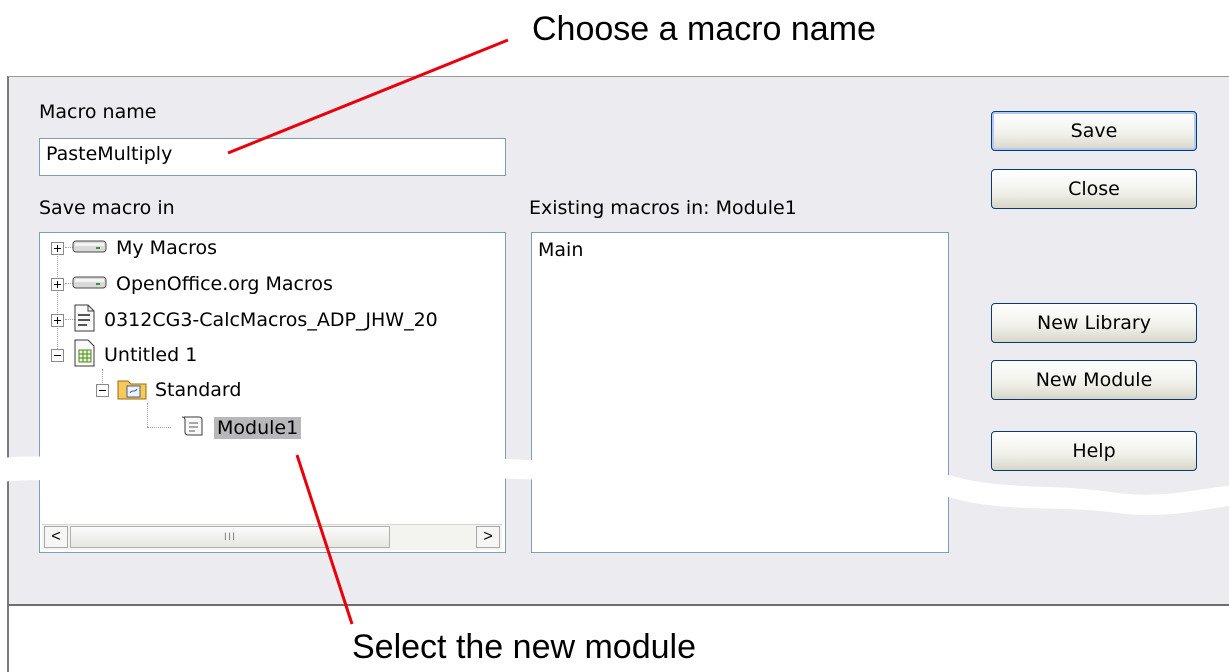 Image resolution: width=1229 pixels, height=672 pixels. I want to click on save-macro-in-label: Save macro in, so click(107, 208).